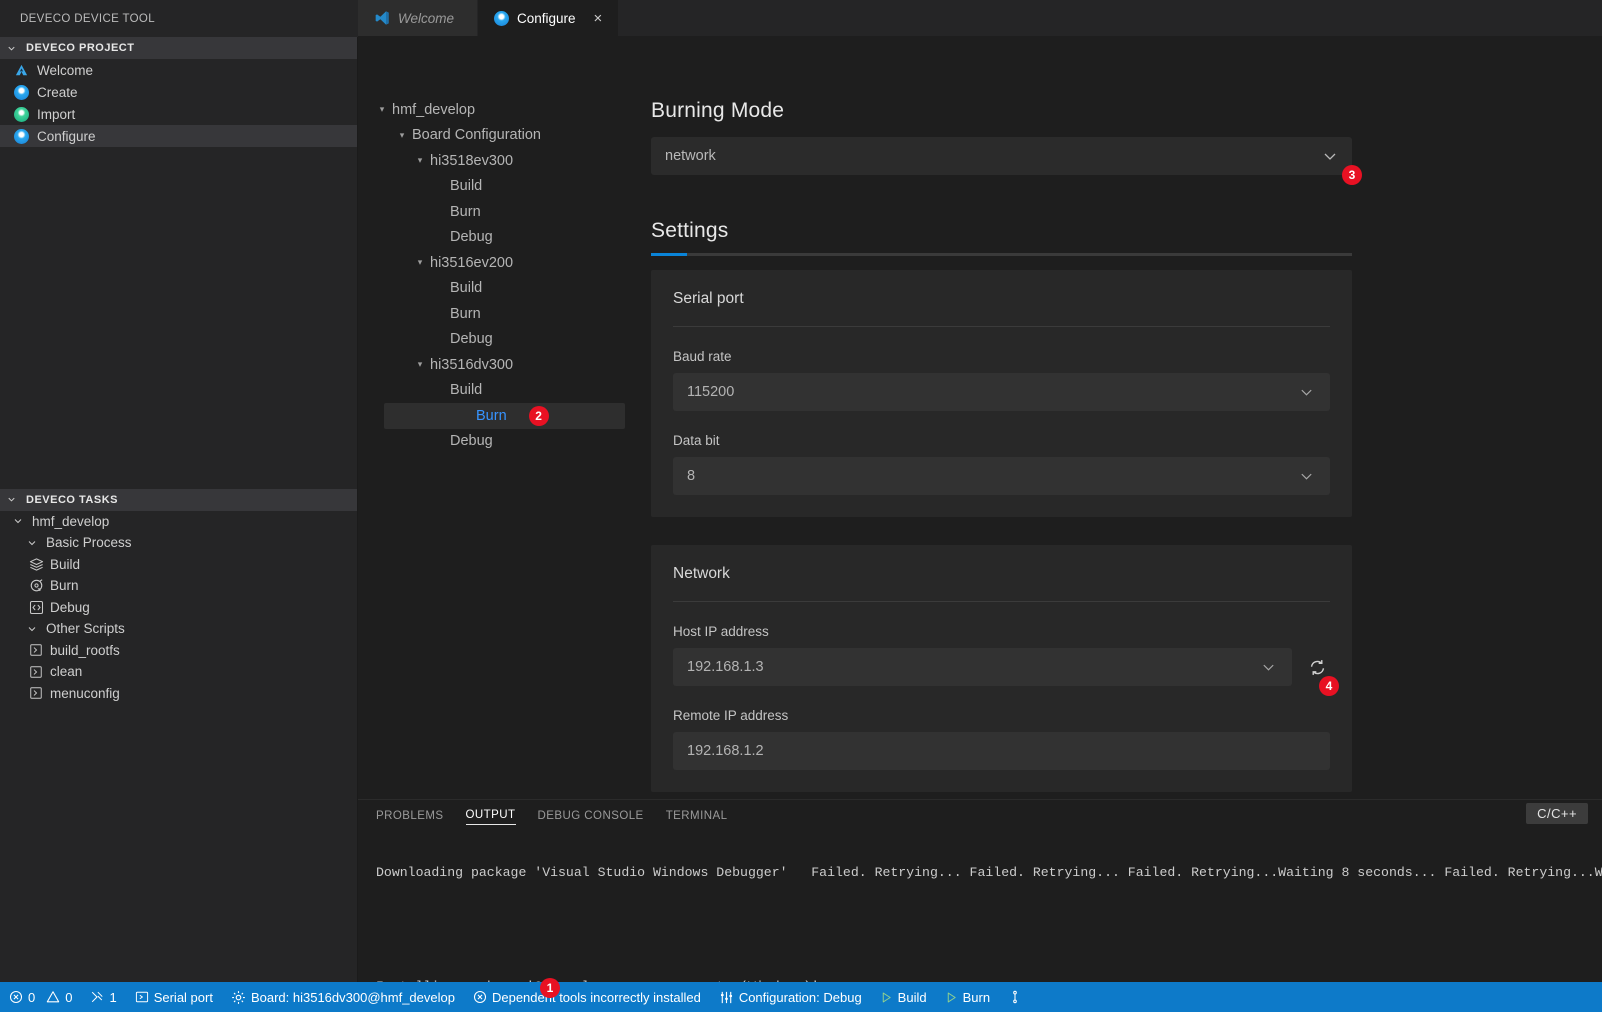 This screenshot has width=1602, height=1012. Describe the element at coordinates (690, 230) in the screenshot. I see `settings-title: Settings` at that location.